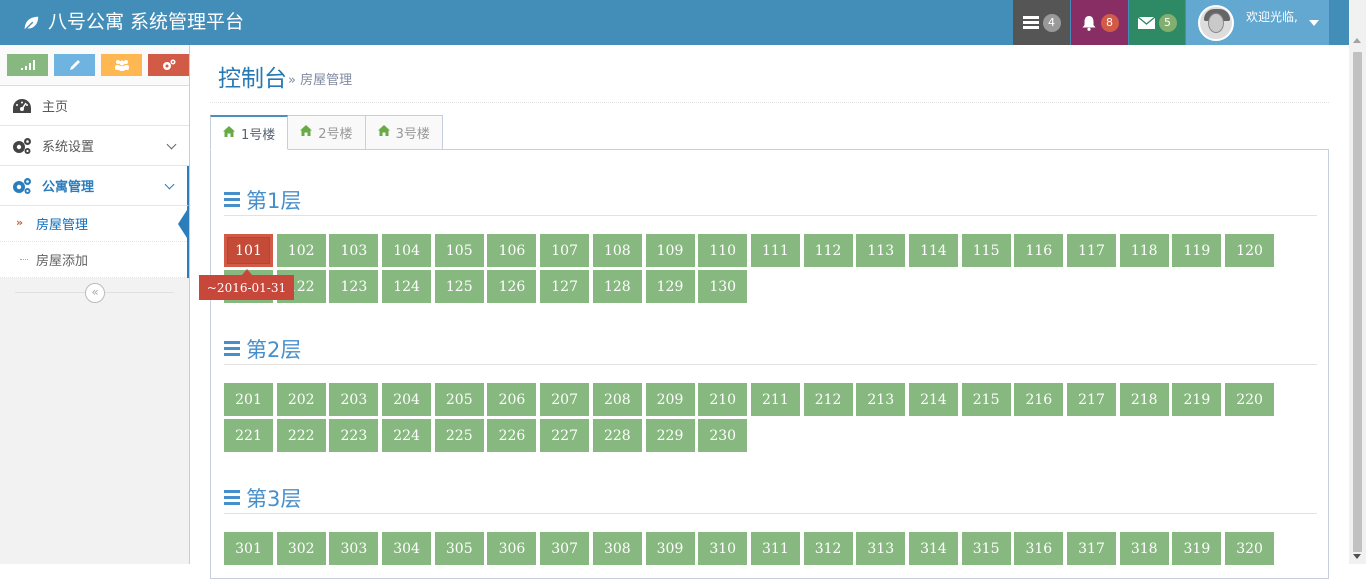  I want to click on room-button: 107, so click(565, 250).